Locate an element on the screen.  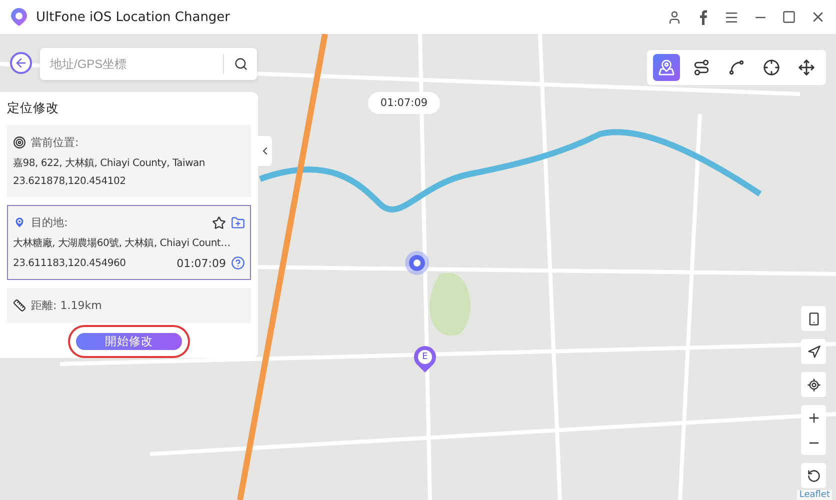
travel-time: 01:07:09 is located at coordinates (201, 263).